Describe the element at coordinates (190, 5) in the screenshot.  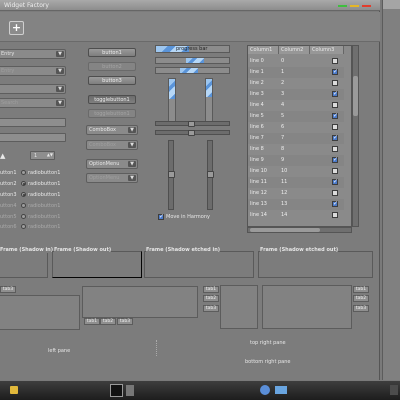
I see `title-bar: Widget Factory` at that location.